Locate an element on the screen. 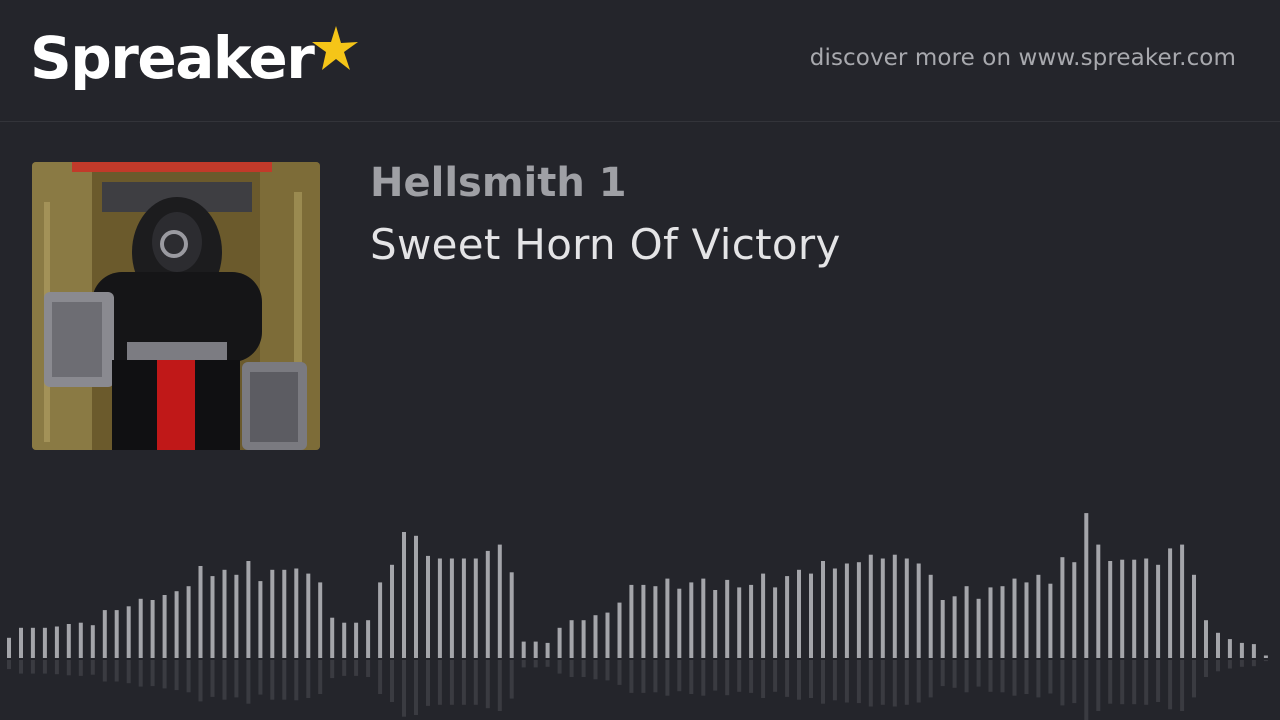 Image resolution: width=1280 pixels, height=720 pixels. logo-wordmark: Spreaker is located at coordinates (172, 58).